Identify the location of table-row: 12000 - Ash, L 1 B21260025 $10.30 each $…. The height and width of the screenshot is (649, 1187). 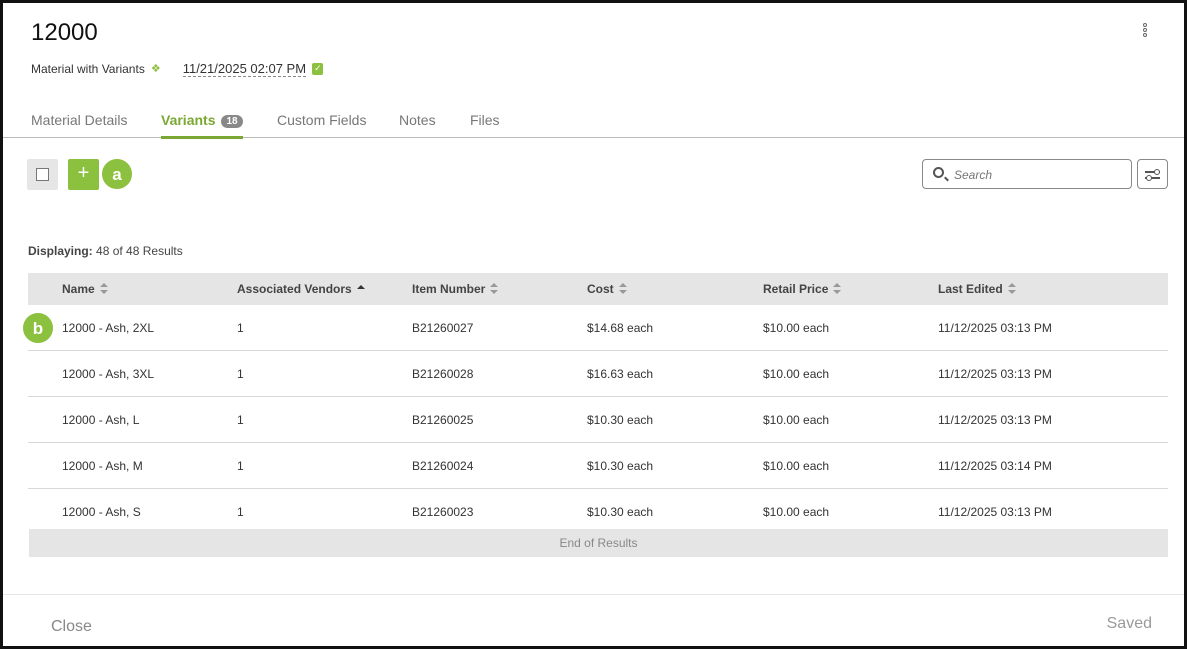
(598, 420).